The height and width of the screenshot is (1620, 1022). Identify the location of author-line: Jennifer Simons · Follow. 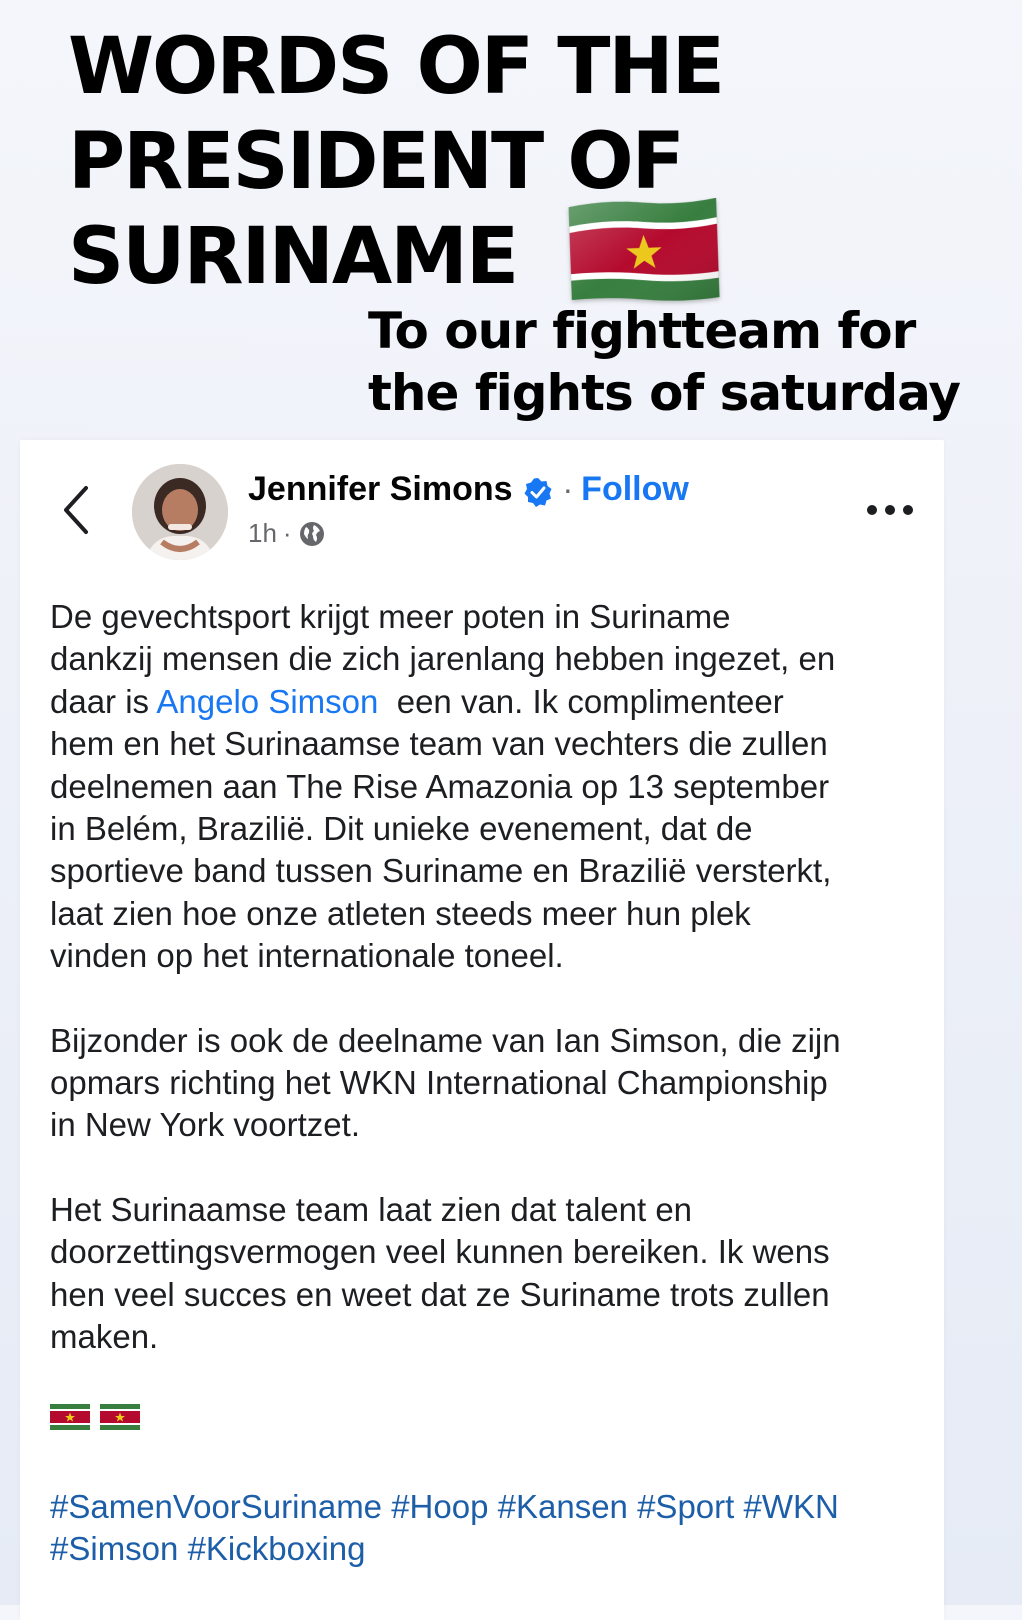
(468, 489).